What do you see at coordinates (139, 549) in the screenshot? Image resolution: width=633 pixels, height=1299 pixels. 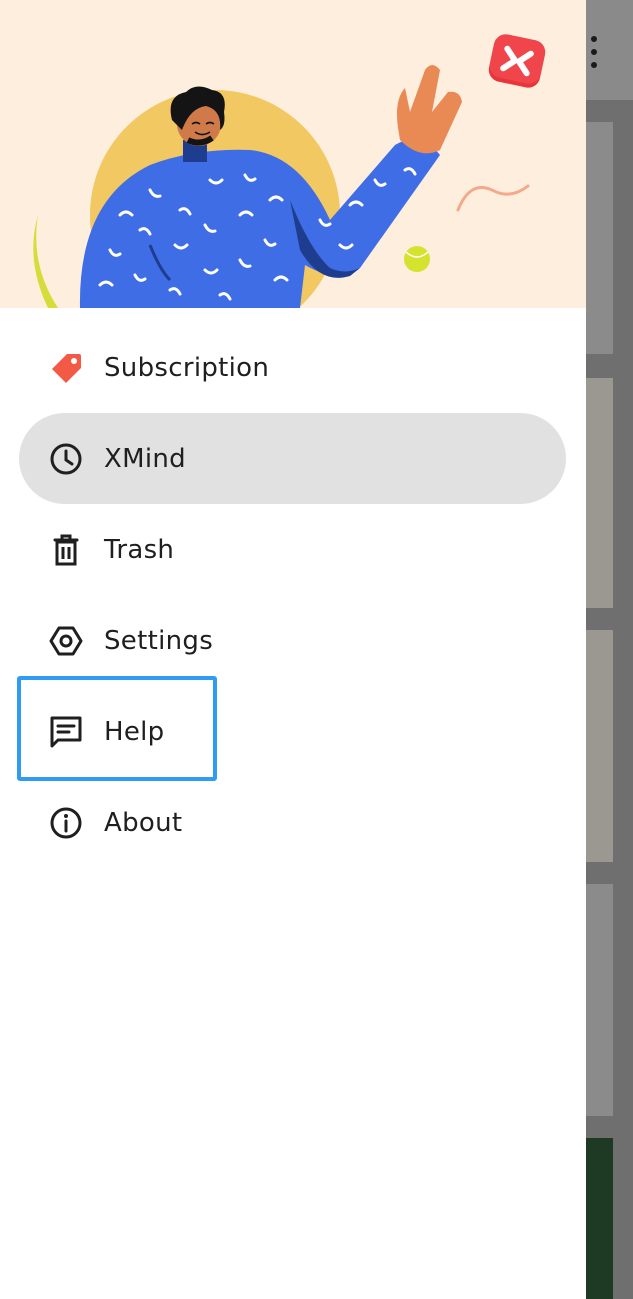 I see `menu-item-label: Trash` at bounding box center [139, 549].